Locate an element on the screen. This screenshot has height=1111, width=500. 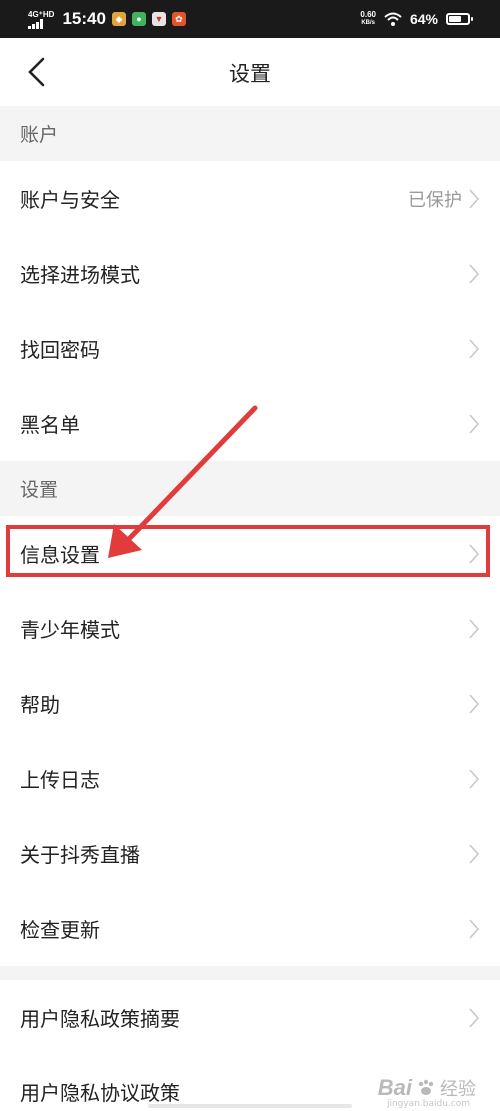
settings-item-blacklist: 黑名单 is located at coordinates (250, 423).